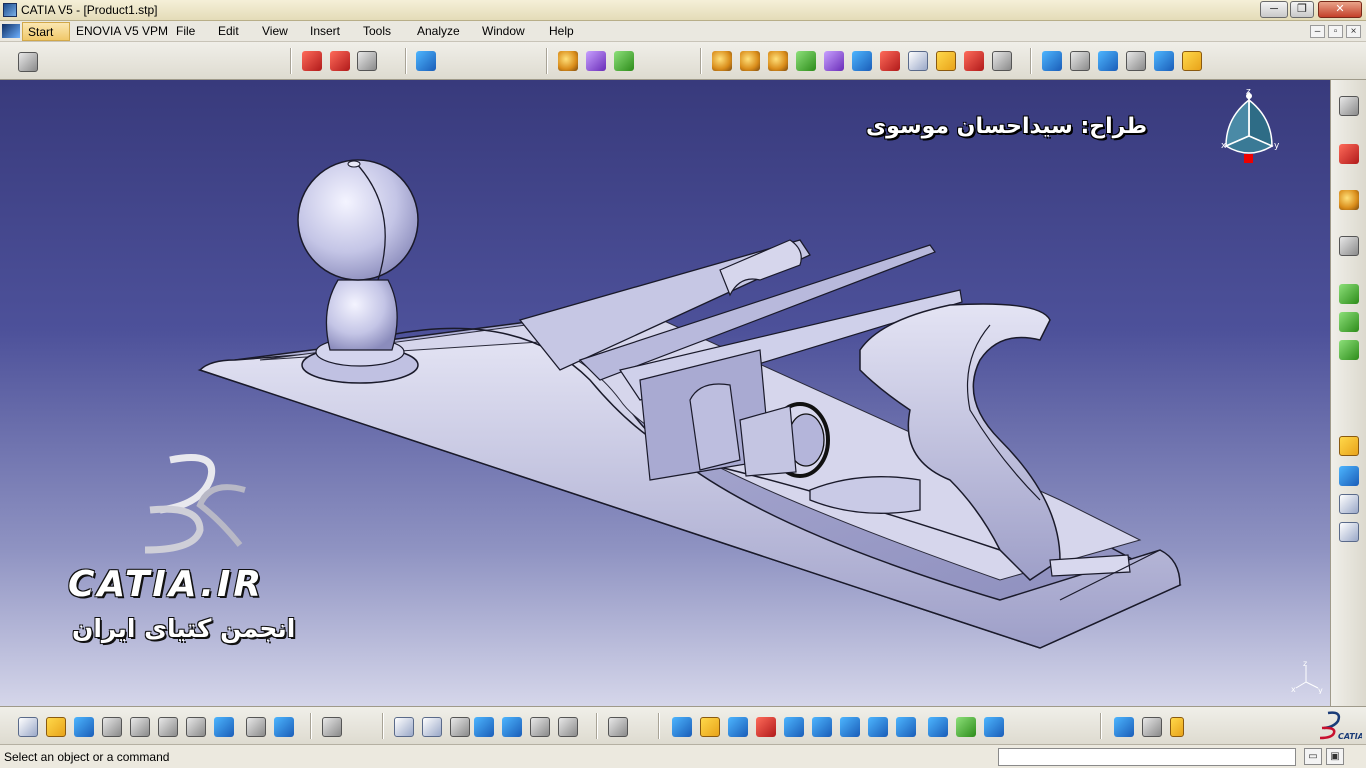 The width and height of the screenshot is (1366, 768). What do you see at coordinates (850, 727) in the screenshot?
I see `normal-view-icon` at bounding box center [850, 727].